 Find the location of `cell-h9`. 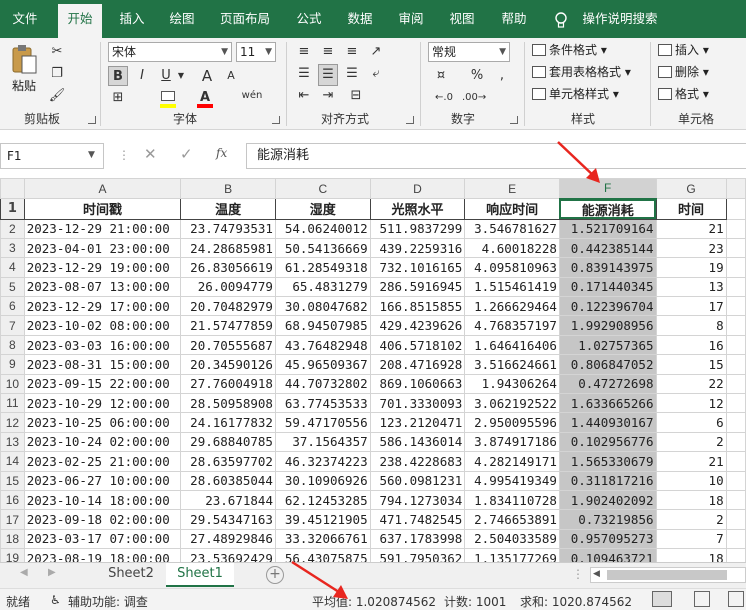

cell-h9 is located at coordinates (735, 364).